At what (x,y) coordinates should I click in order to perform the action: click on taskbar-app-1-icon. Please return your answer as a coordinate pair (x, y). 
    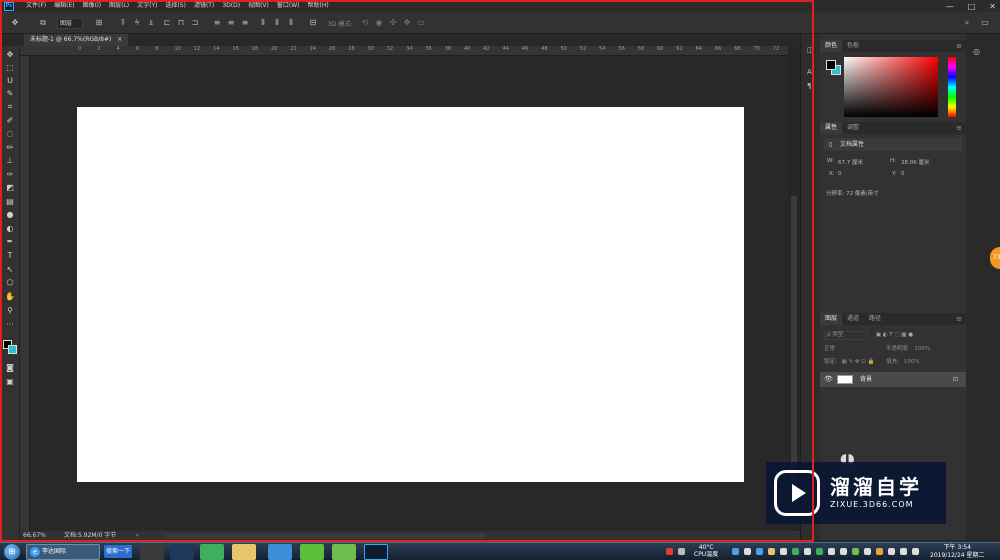
    Looking at the image, I should click on (152, 552).